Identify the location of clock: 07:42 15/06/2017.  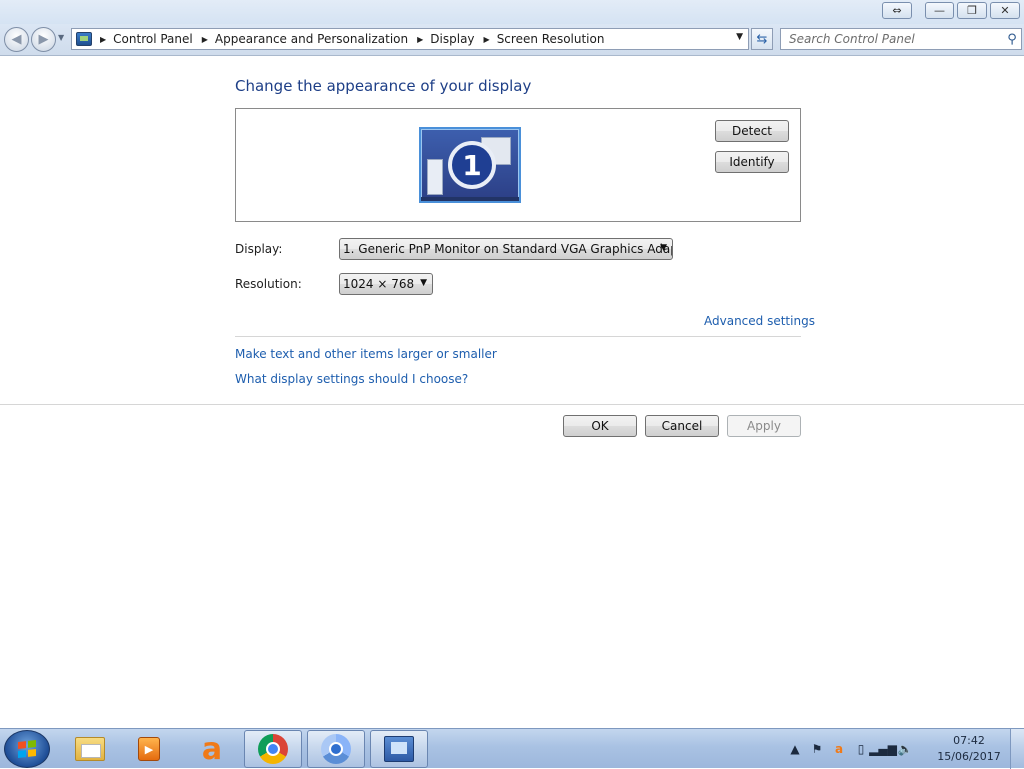
(969, 749).